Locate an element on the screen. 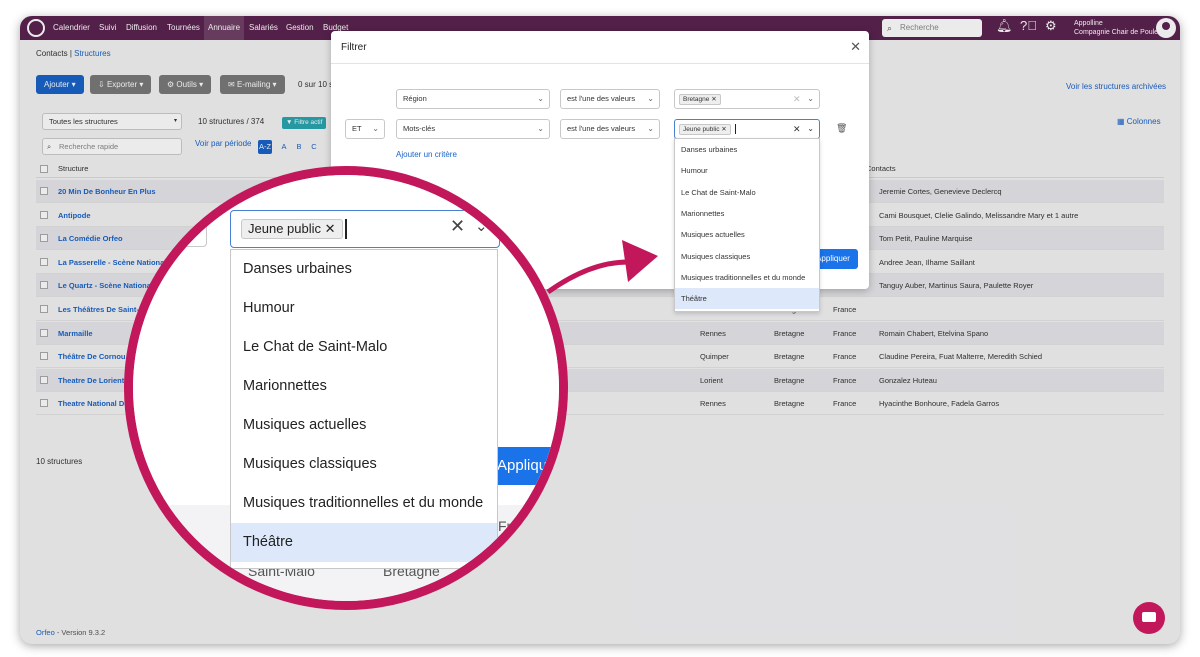 The image size is (1200, 657). zoom-connector-select is located at coordinates (190, 231).